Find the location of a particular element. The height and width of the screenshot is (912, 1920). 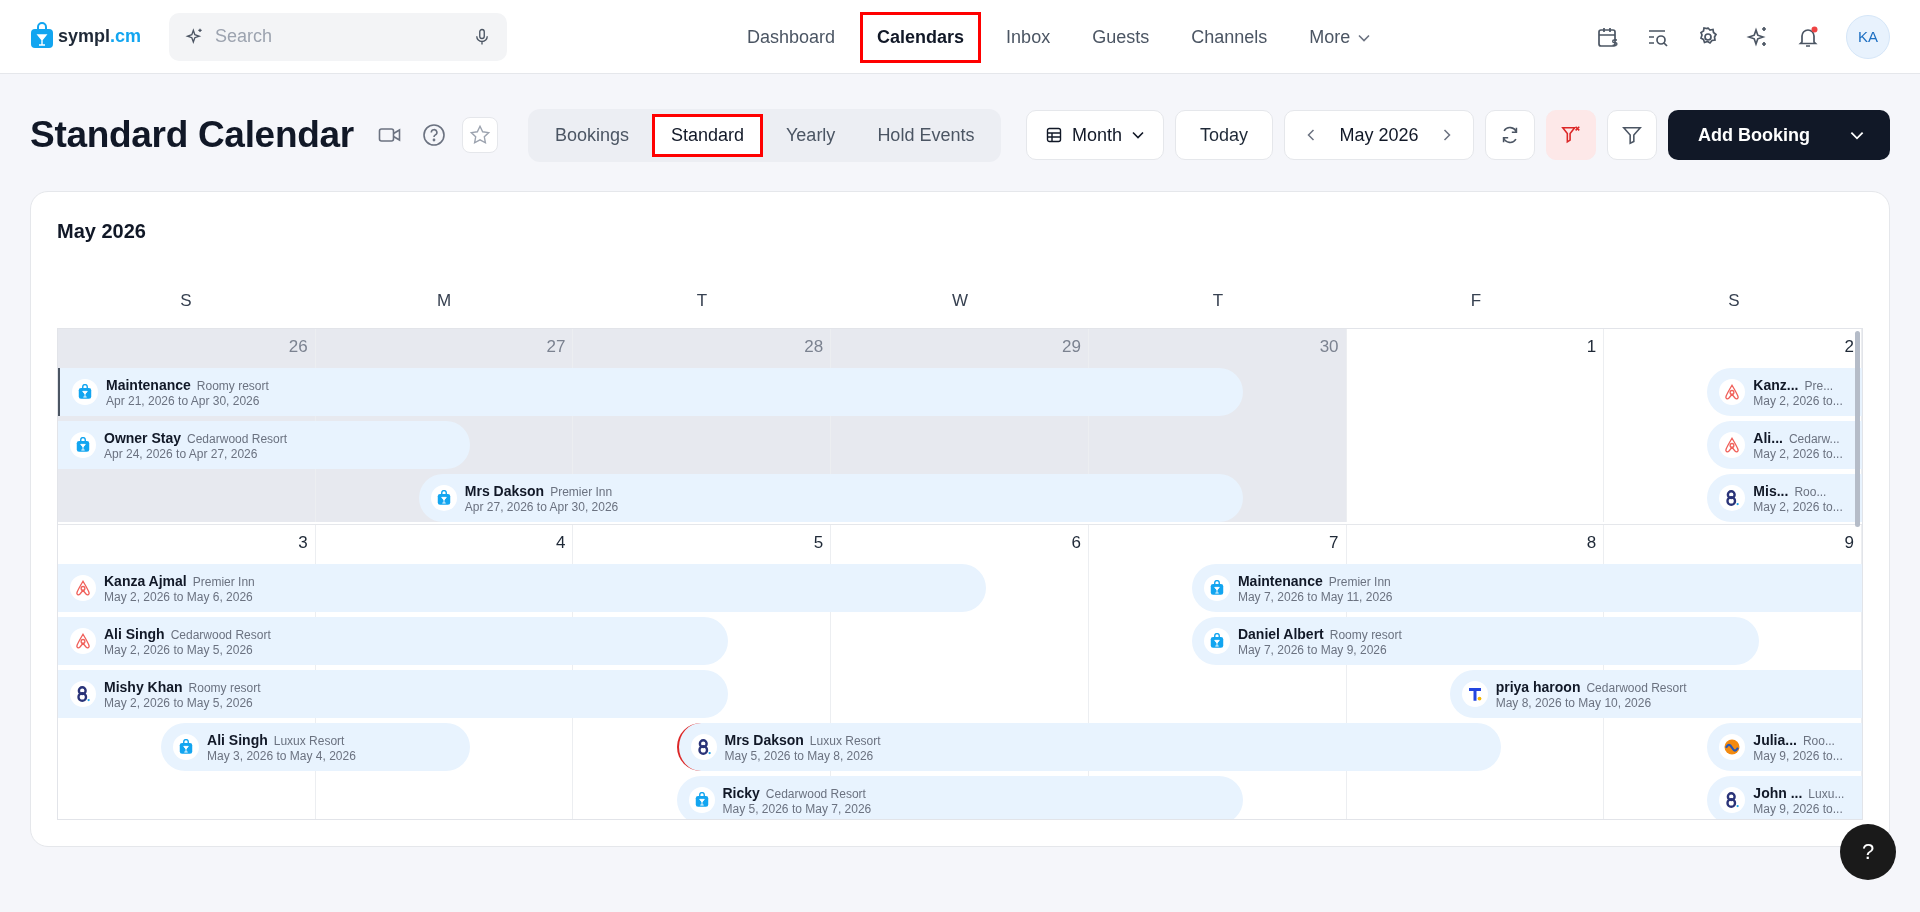

filter-button is located at coordinates (1632, 135).